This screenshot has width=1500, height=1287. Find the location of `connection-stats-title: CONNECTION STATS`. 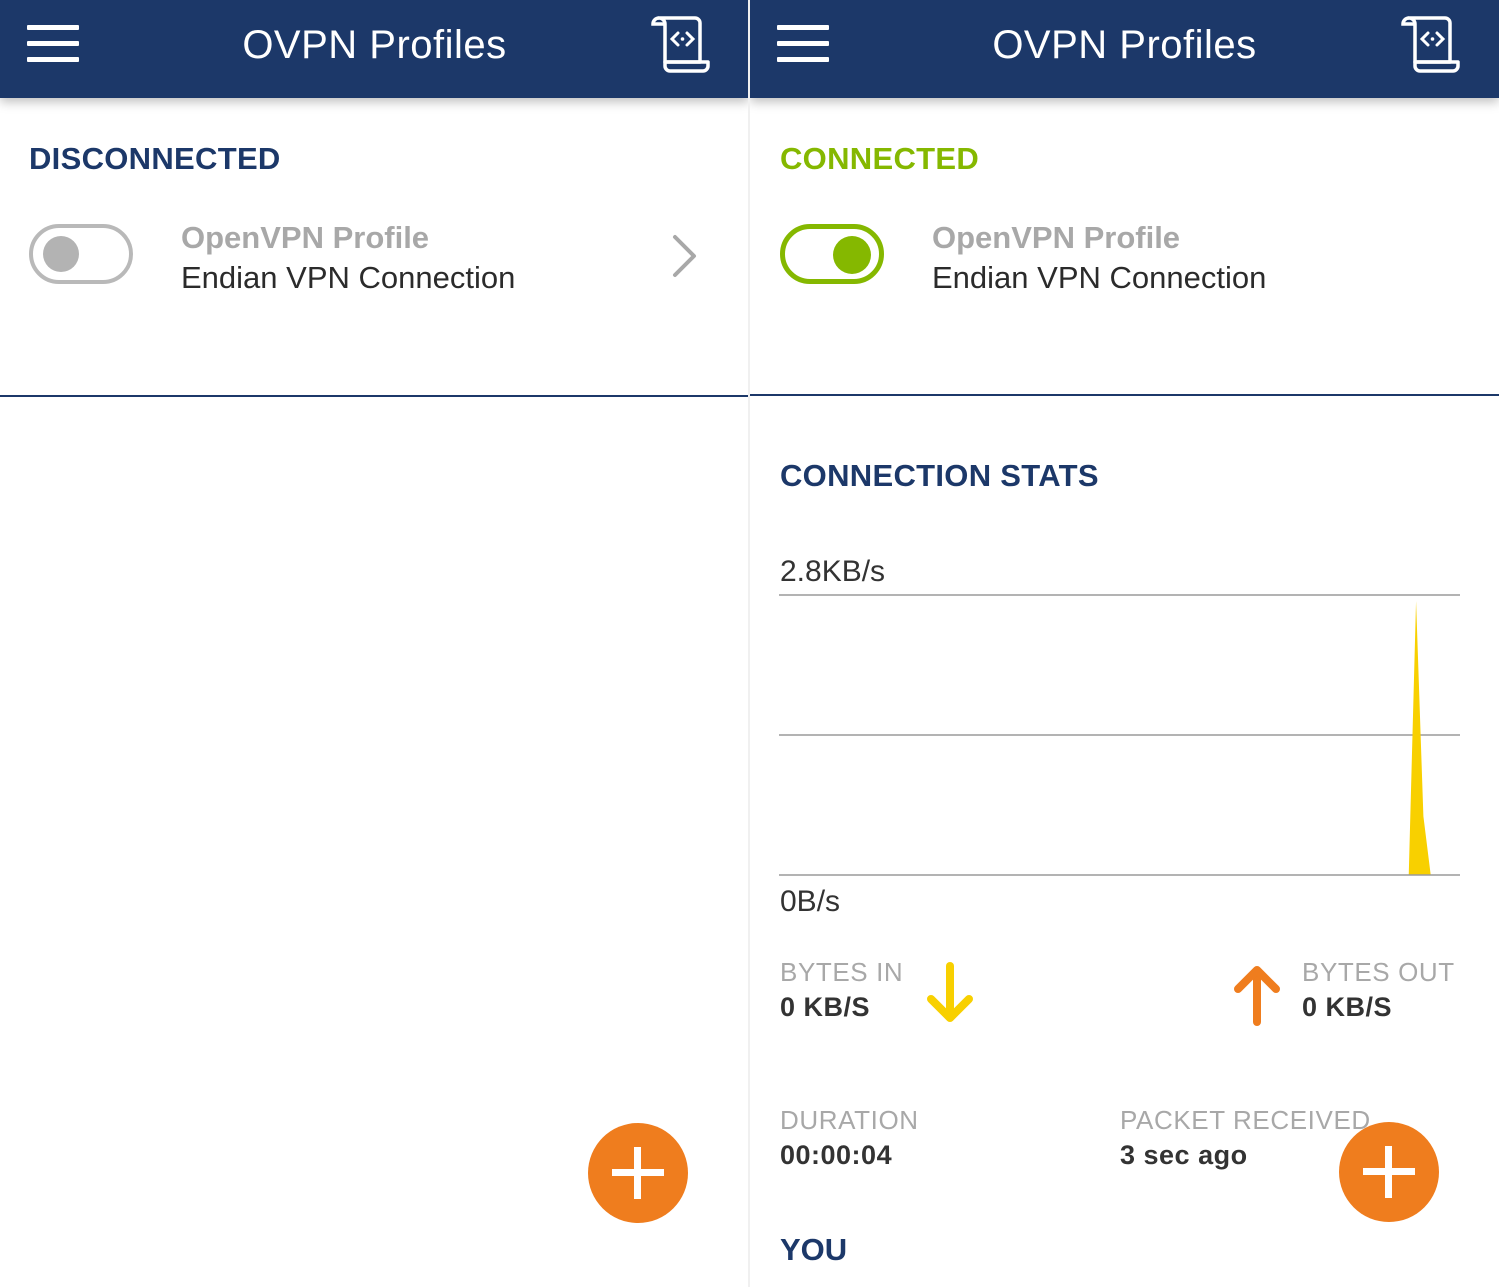

connection-stats-title: CONNECTION STATS is located at coordinates (939, 475).